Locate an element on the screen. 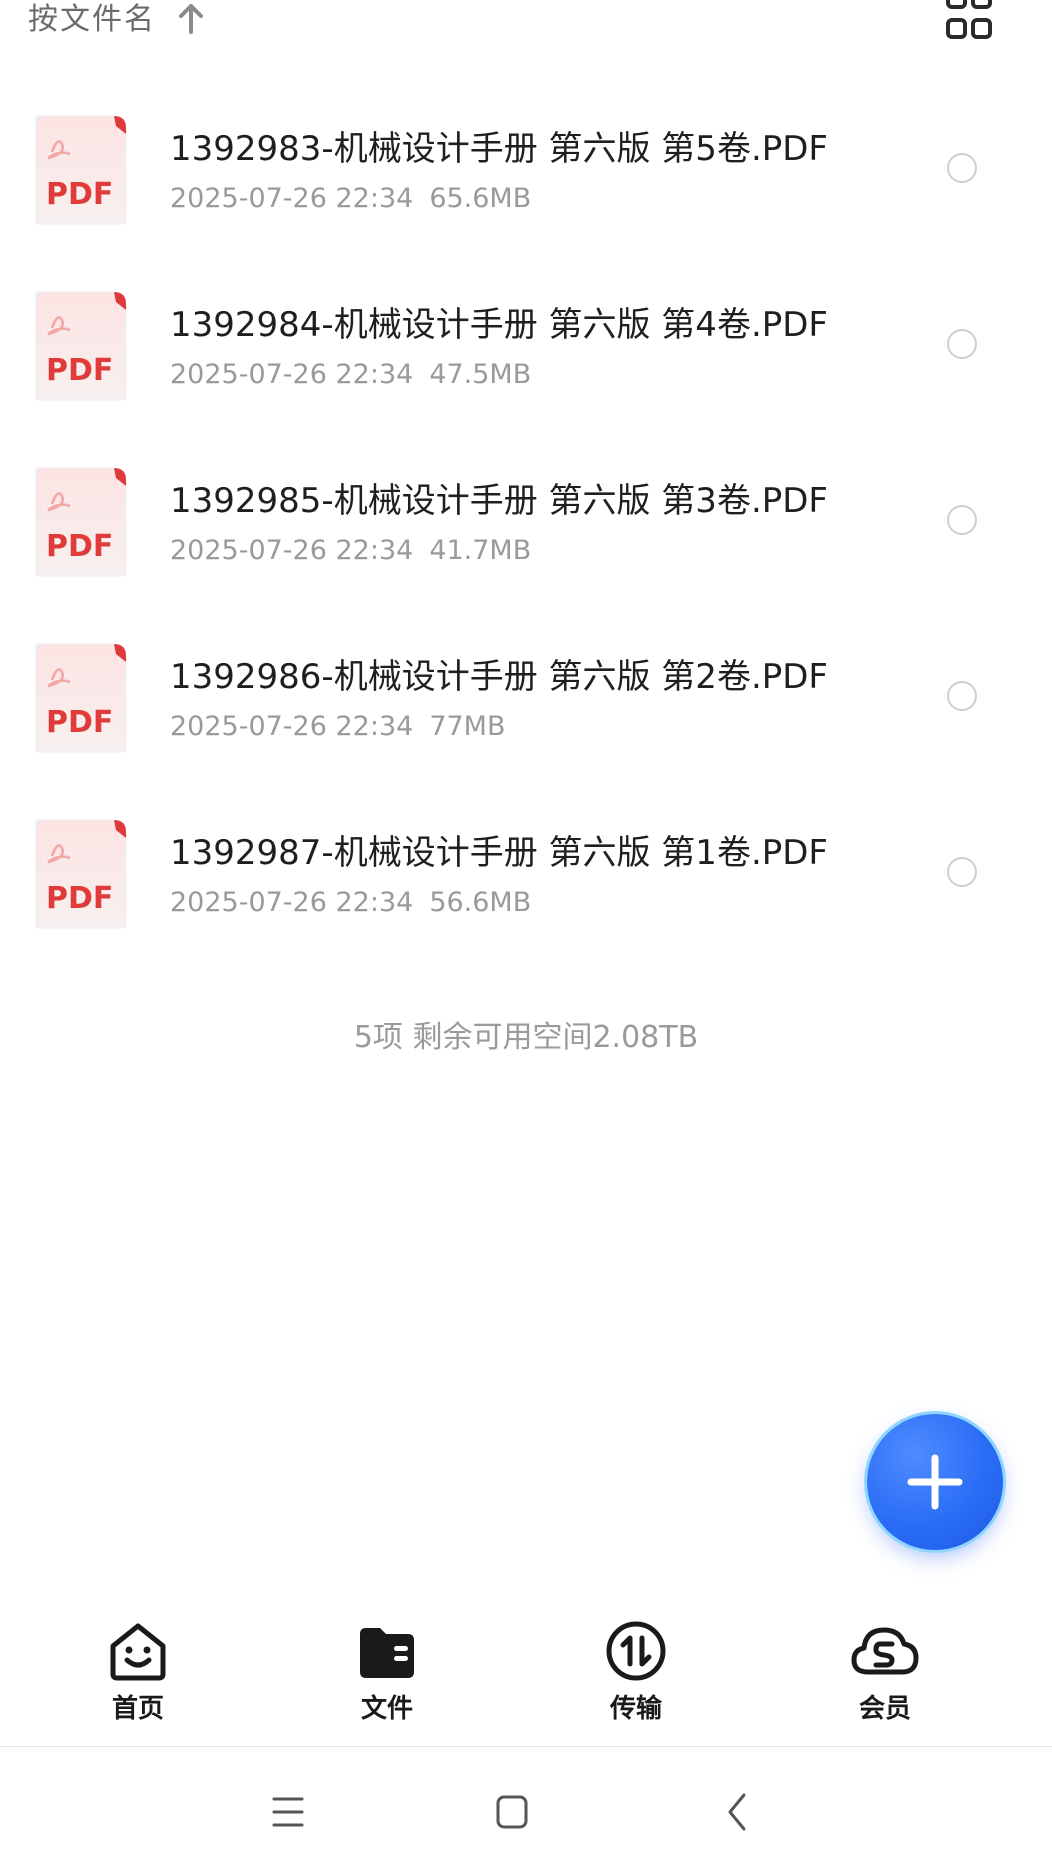  plus-icon is located at coordinates (935, 1482).